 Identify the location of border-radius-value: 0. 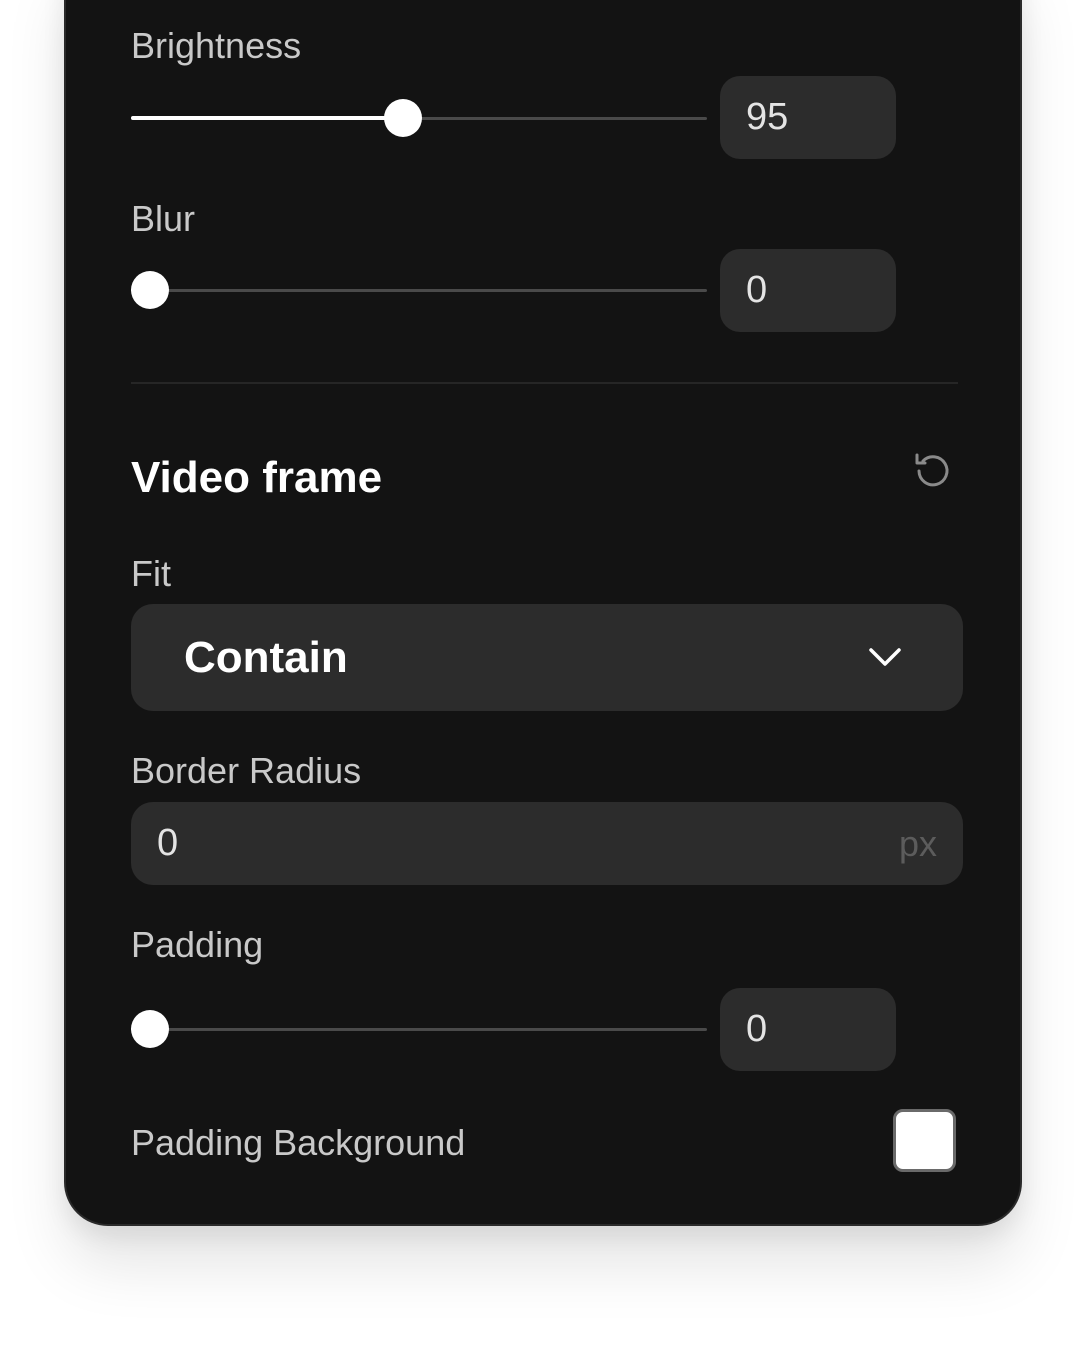
(168, 843).